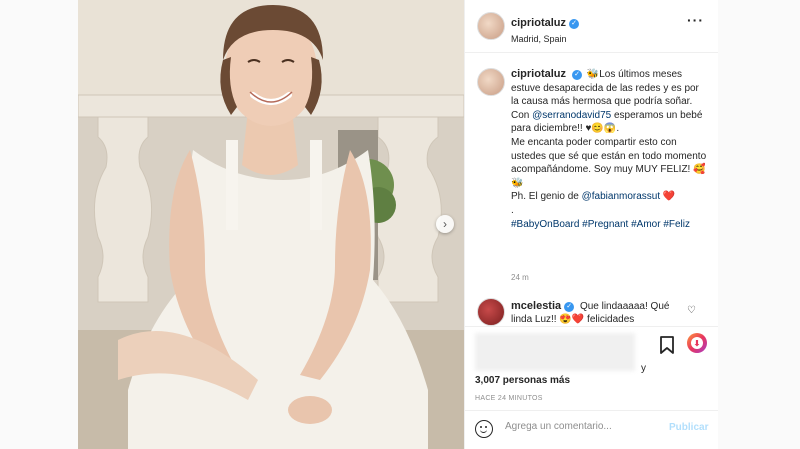  What do you see at coordinates (509, 398) in the screenshot?
I see `post-timestamp: HACE 24 MINUTOS` at bounding box center [509, 398].